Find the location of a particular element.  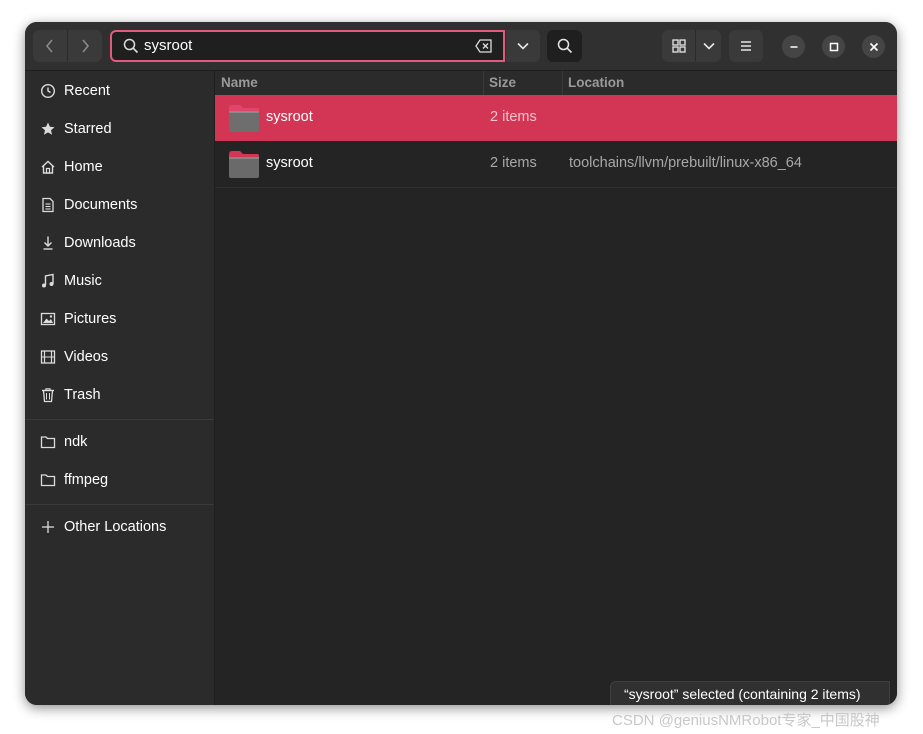

sidebar-item-label: ffmpeg is located at coordinates (86, 480).